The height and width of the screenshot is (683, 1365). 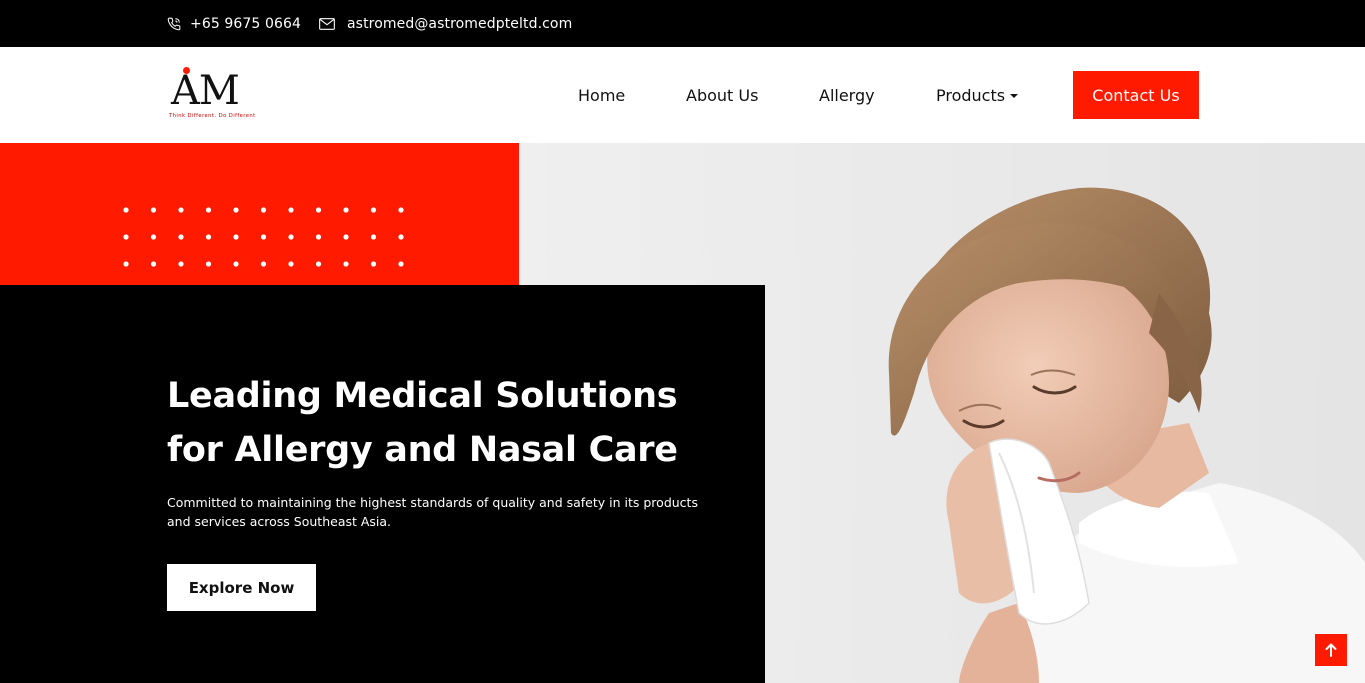 I want to click on contact-us-button: Contact Us, so click(x=1136, y=95).